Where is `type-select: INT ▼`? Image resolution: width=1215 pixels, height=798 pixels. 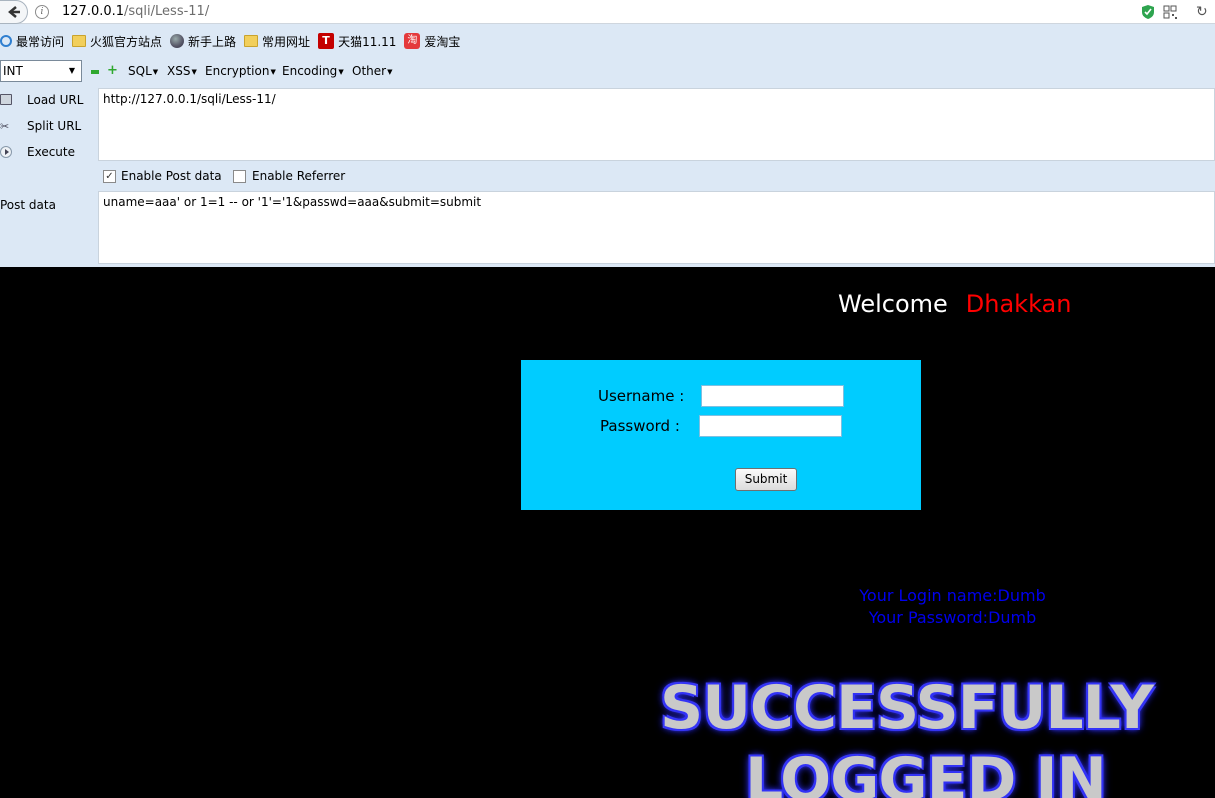
type-select: INT ▼ is located at coordinates (41, 71).